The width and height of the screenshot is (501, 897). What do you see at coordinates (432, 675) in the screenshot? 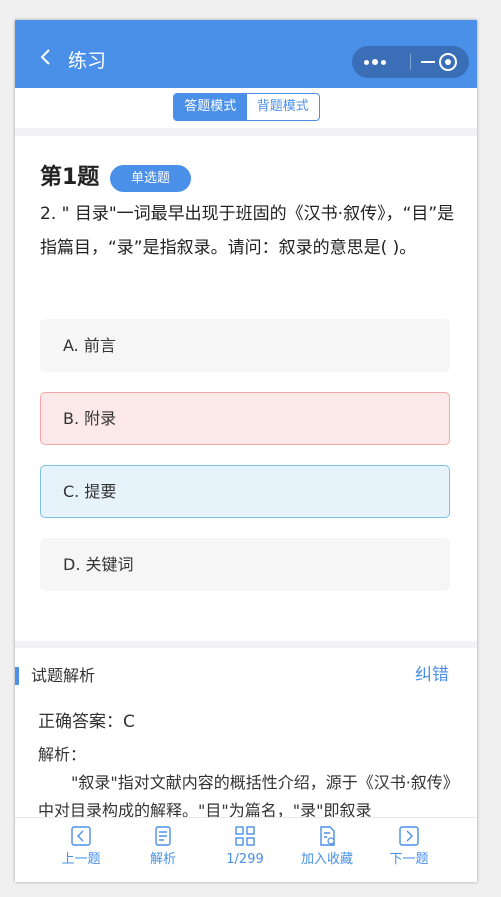
I see `report-error-link: 纠错` at bounding box center [432, 675].